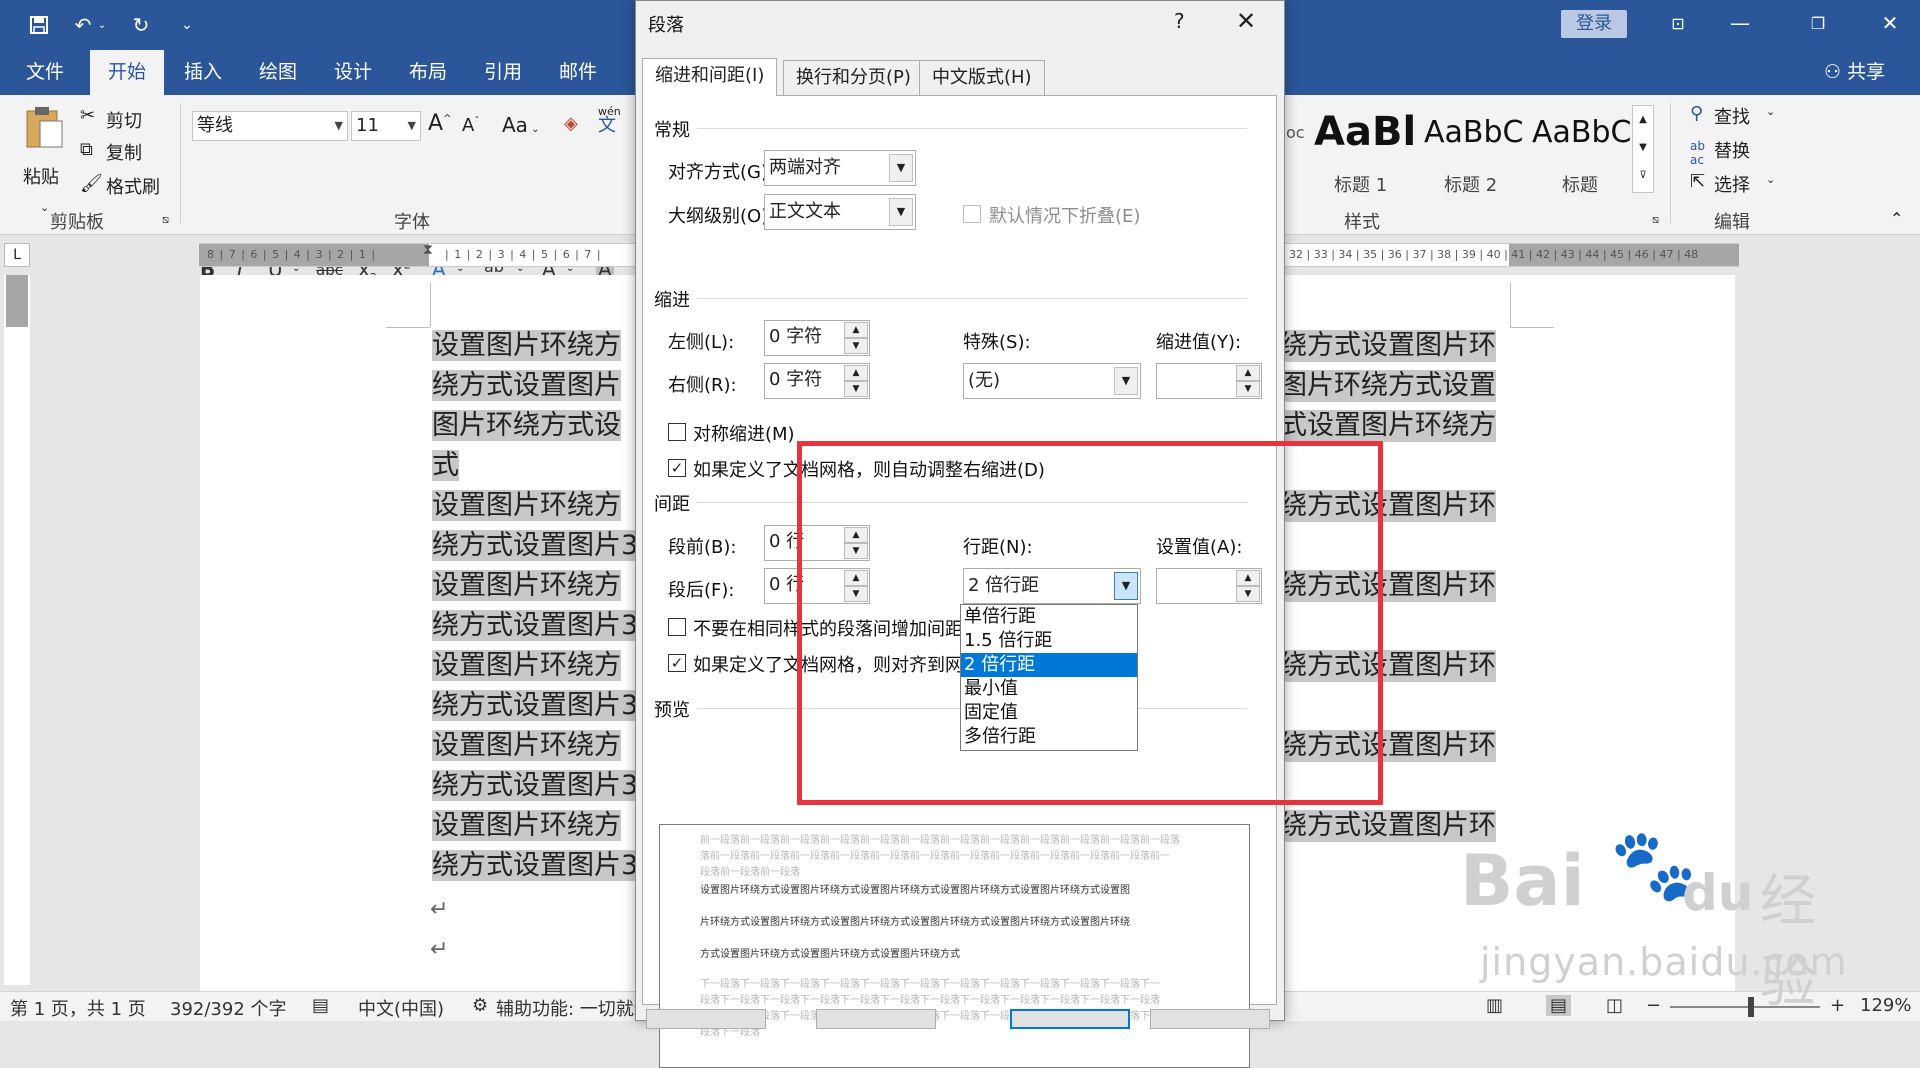 The height and width of the screenshot is (1068, 1920). What do you see at coordinates (706, 1019) in the screenshot?
I see `tabs-button` at bounding box center [706, 1019].